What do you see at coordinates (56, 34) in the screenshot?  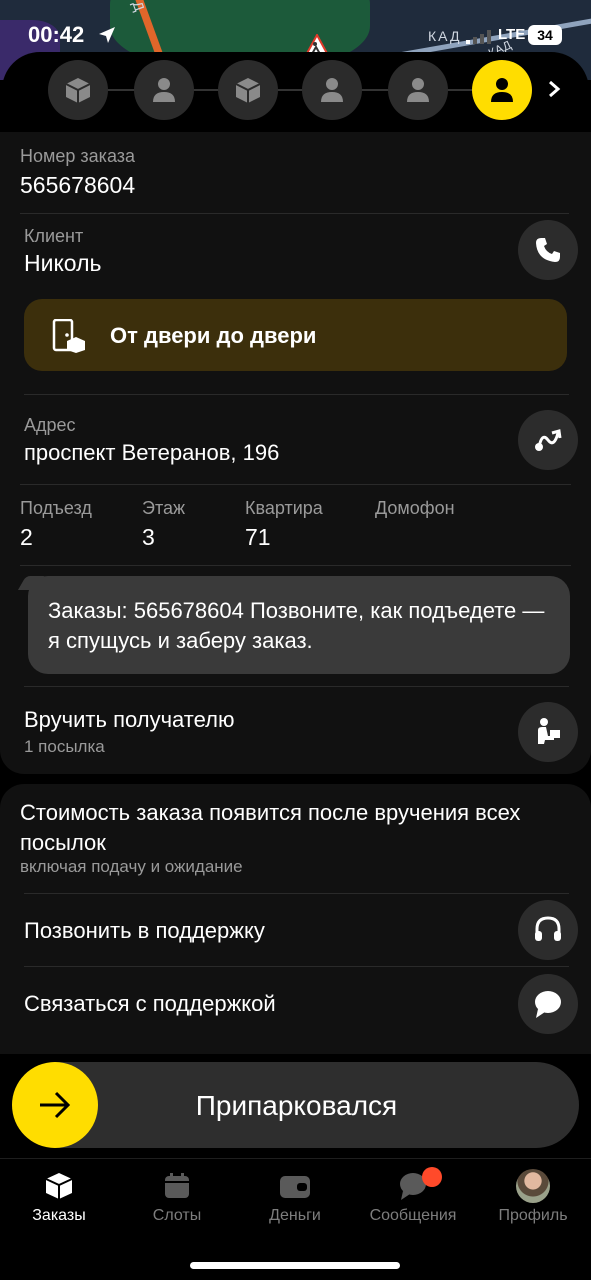 I see `status-time: 00:42` at bounding box center [56, 34].